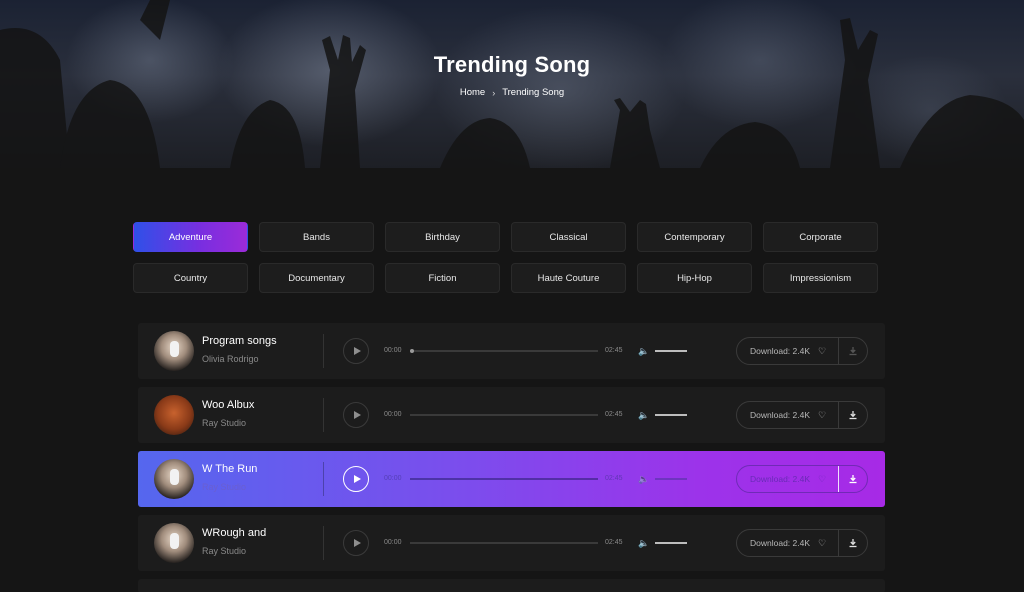  What do you see at coordinates (472, 92) in the screenshot?
I see `breadcrumb-home-link: Home` at bounding box center [472, 92].